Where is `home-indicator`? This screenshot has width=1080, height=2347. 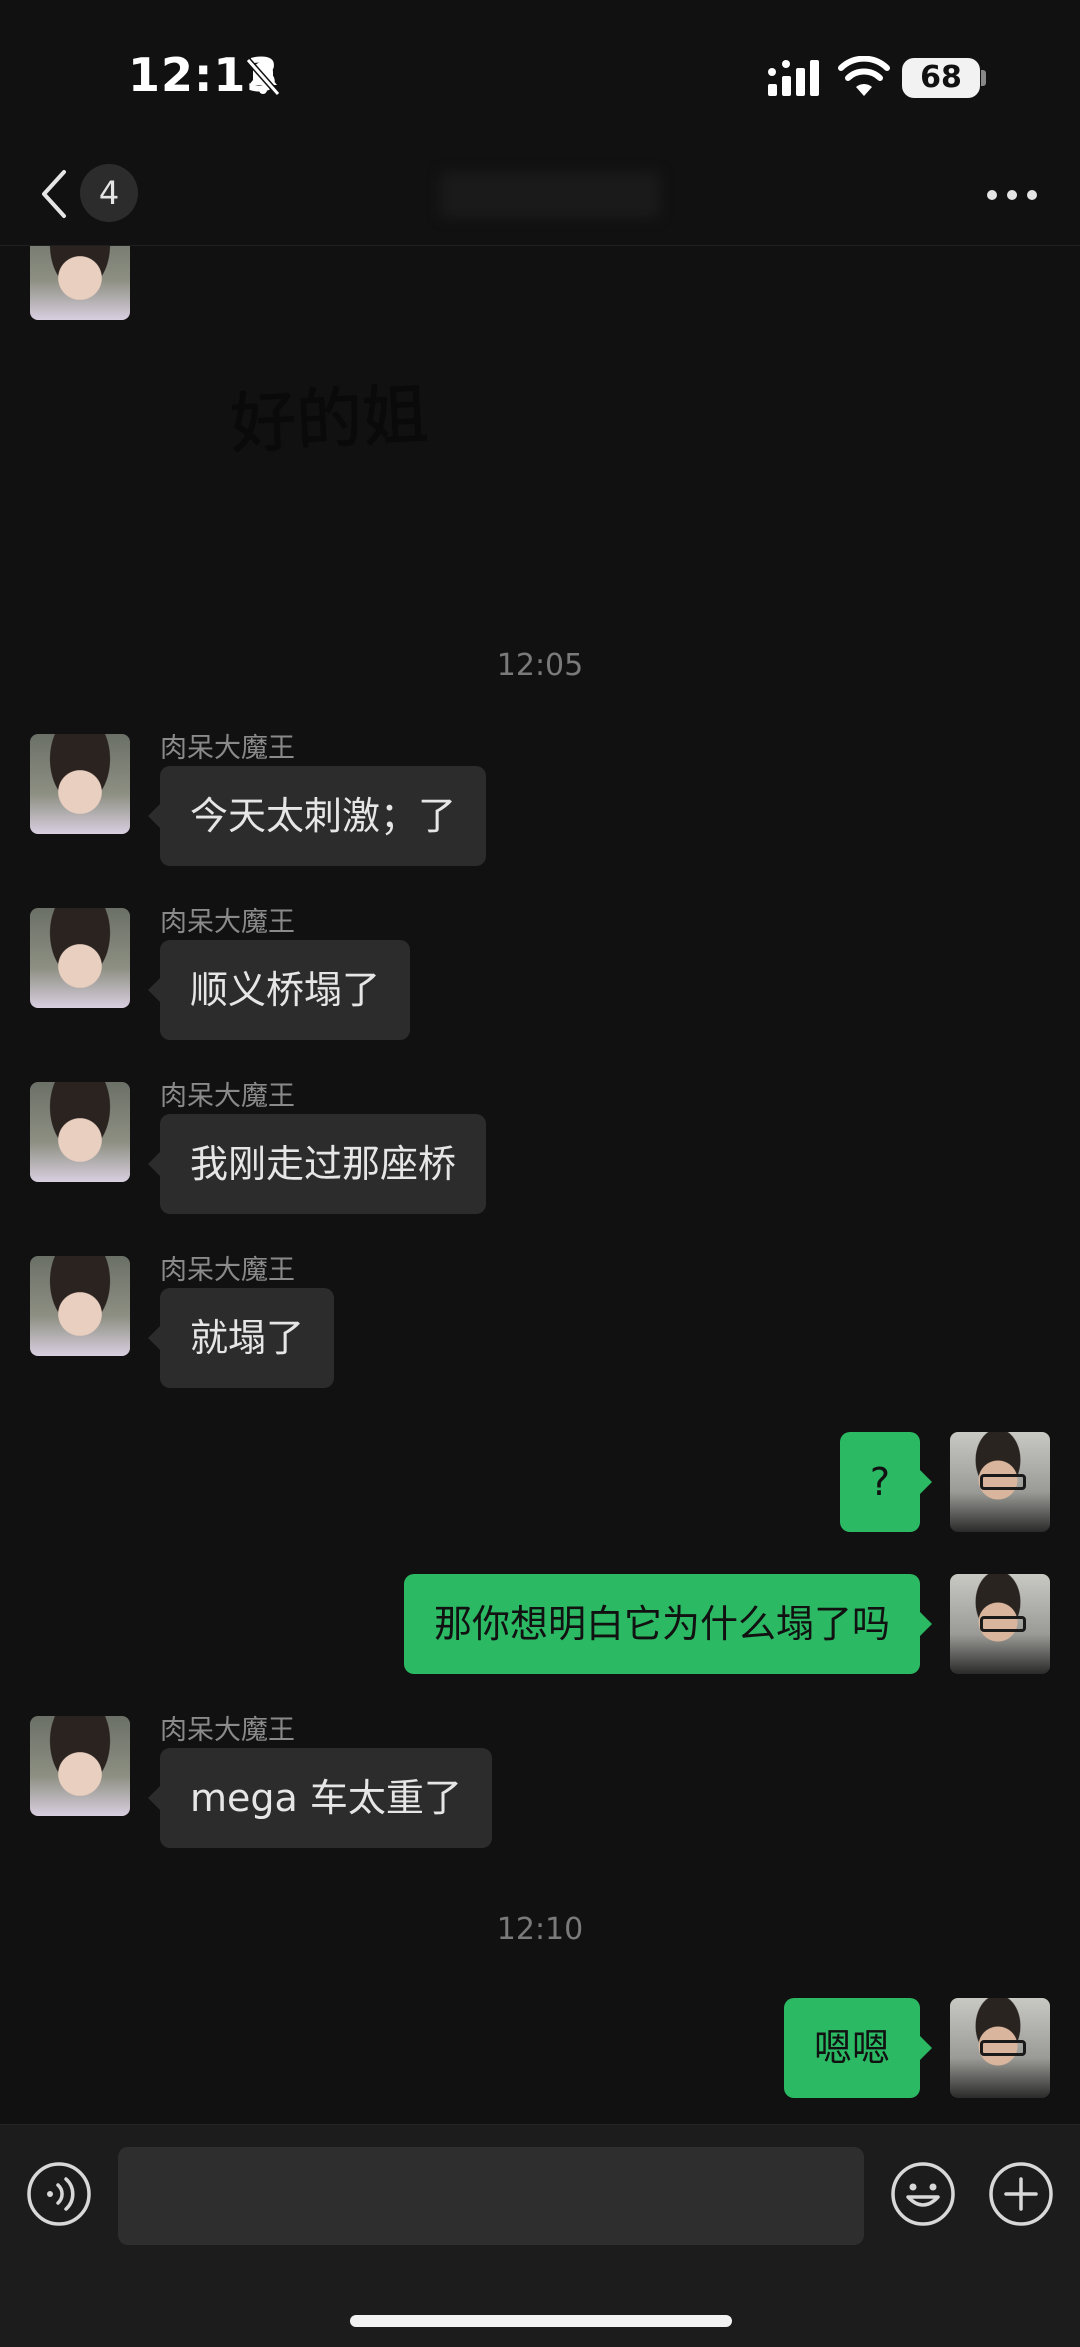
home-indicator is located at coordinates (541, 2321).